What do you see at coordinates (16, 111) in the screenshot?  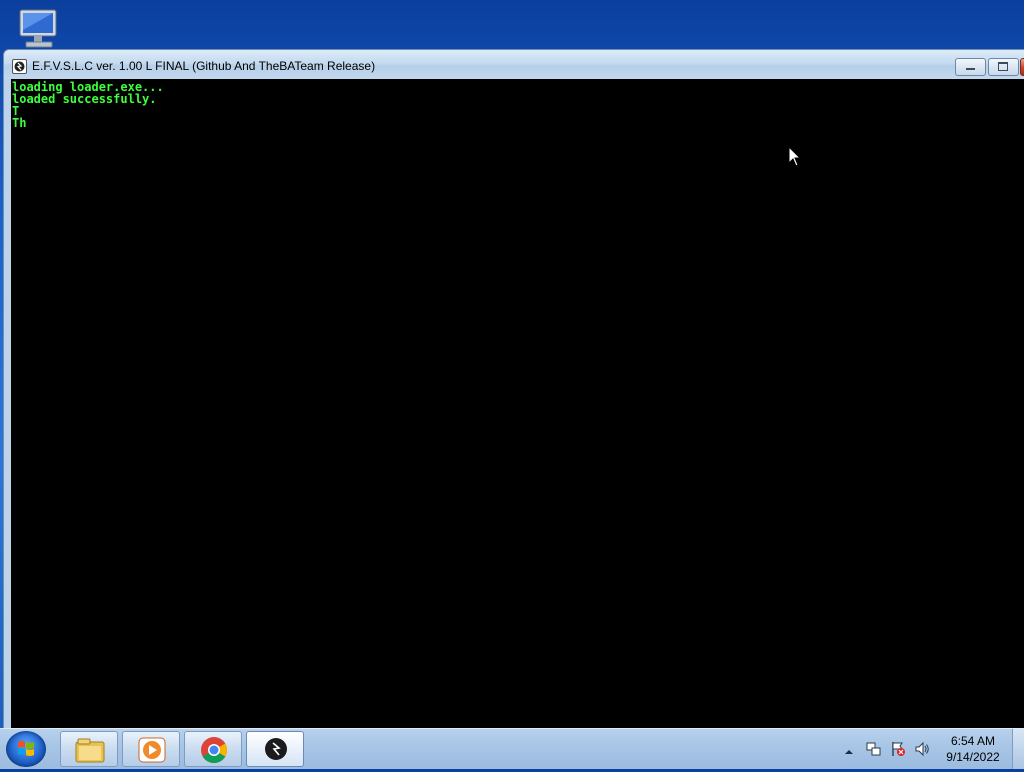 I see `console-line: T` at bounding box center [16, 111].